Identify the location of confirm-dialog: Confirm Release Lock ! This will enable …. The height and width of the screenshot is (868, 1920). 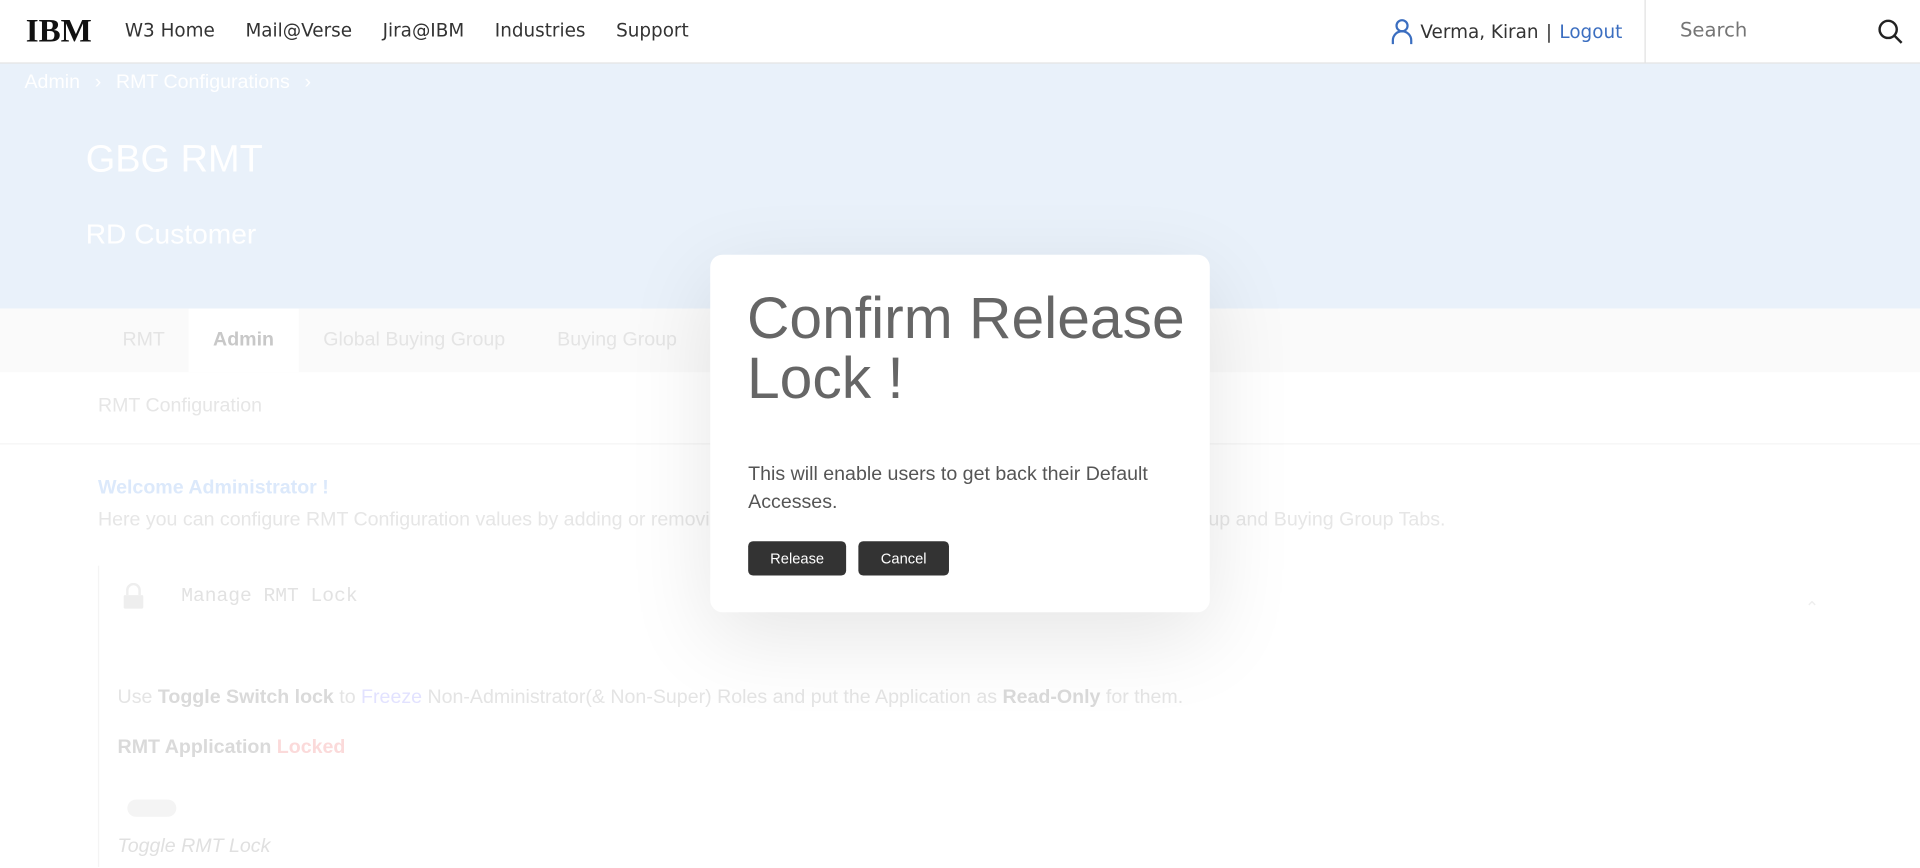
(960, 433).